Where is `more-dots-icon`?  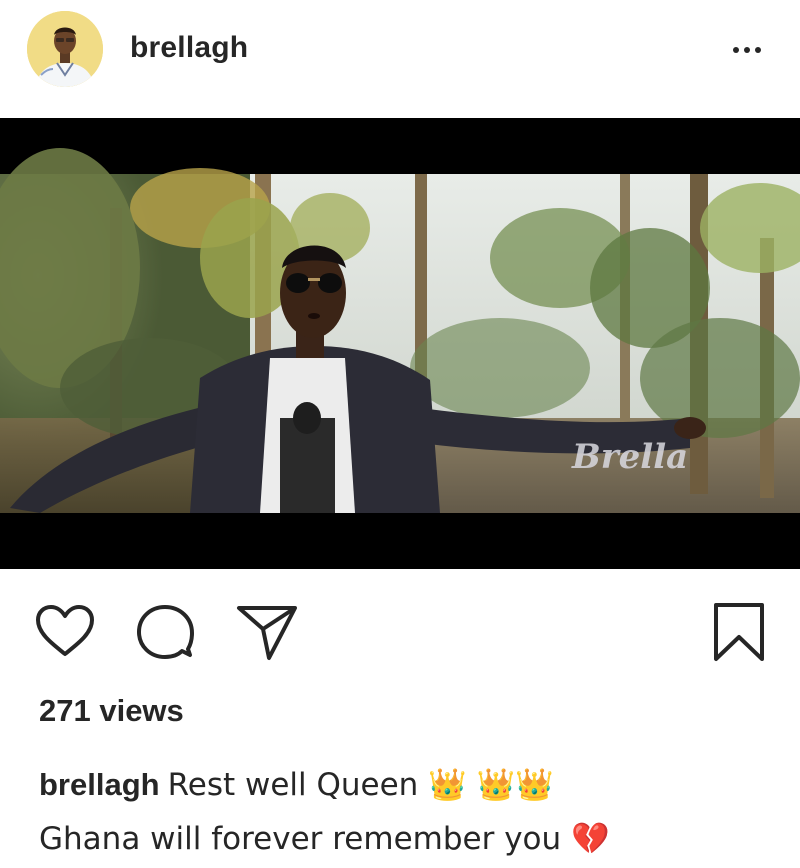 more-dots-icon is located at coordinates (736, 50).